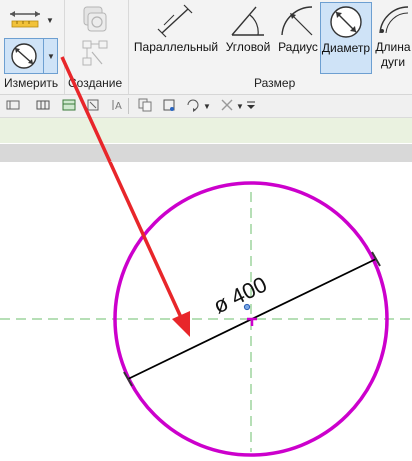 The width and height of the screenshot is (412, 461). I want to click on aligned-dimension-button: Параллельный, so click(176, 37).